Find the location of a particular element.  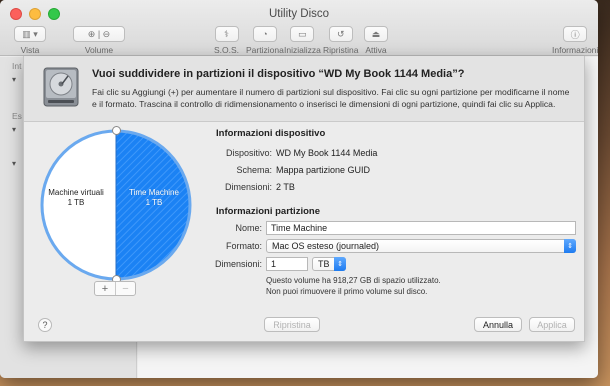

device-value: WD My Book 1144 Media is located at coordinates (327, 153).